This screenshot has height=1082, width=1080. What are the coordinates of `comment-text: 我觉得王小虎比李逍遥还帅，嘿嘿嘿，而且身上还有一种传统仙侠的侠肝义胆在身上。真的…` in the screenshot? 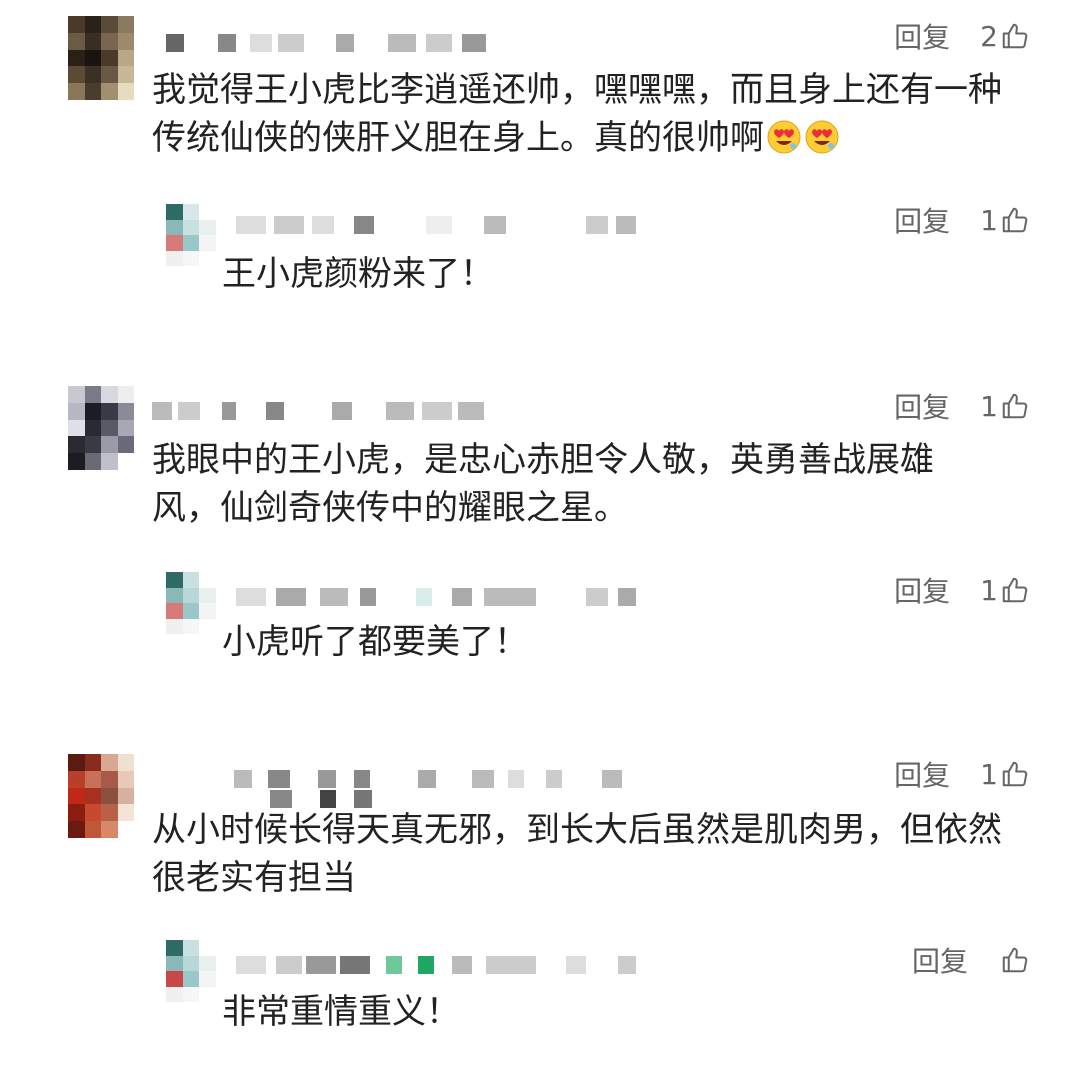 It's located at (587, 114).